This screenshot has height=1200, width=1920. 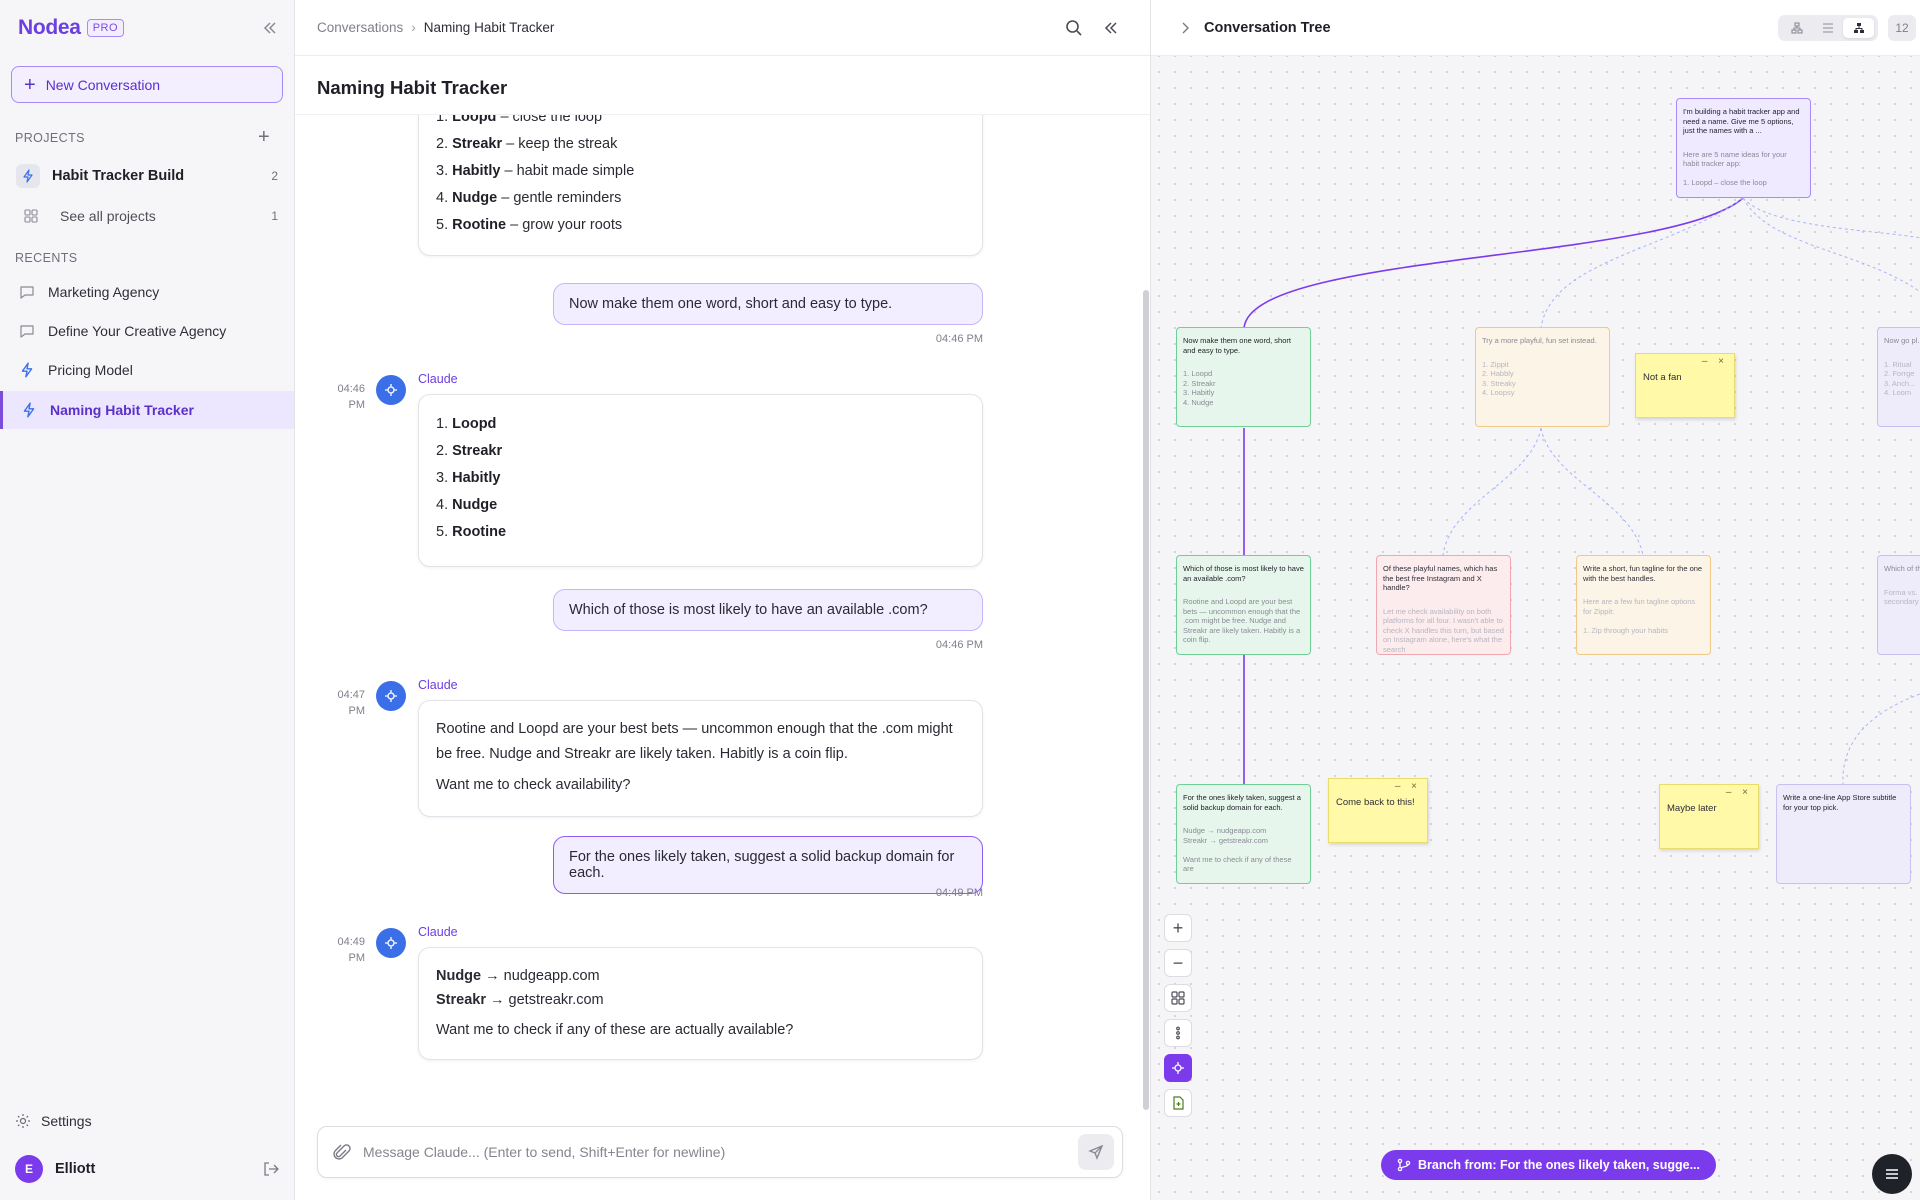 What do you see at coordinates (1178, 1068) in the screenshot?
I see `focus-mode-button` at bounding box center [1178, 1068].